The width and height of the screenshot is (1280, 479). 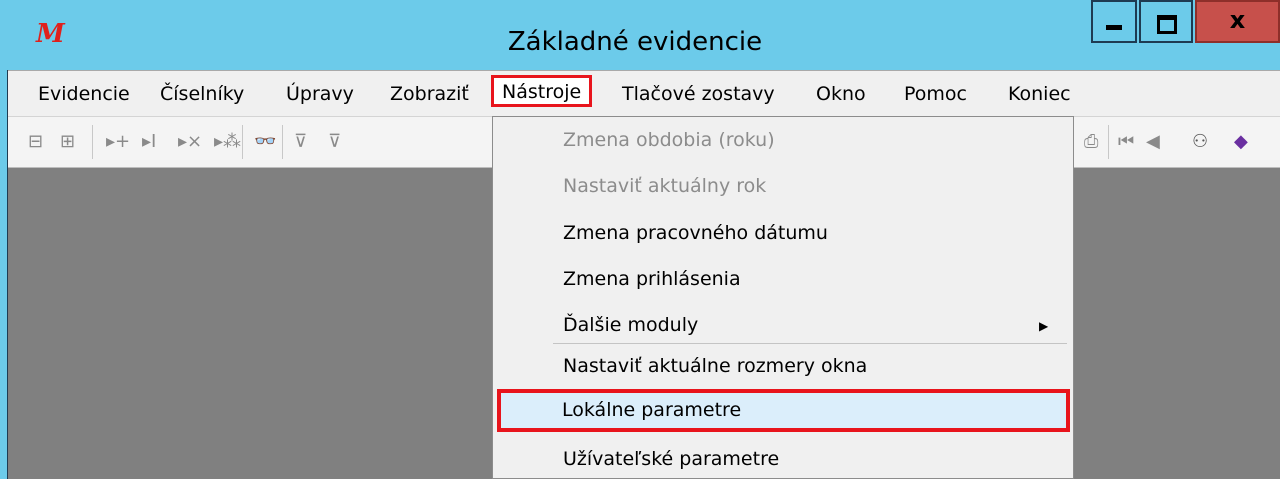 What do you see at coordinates (652, 410) in the screenshot?
I see `menuitem-lokalne-parametre-label: Lokálne parametre` at bounding box center [652, 410].